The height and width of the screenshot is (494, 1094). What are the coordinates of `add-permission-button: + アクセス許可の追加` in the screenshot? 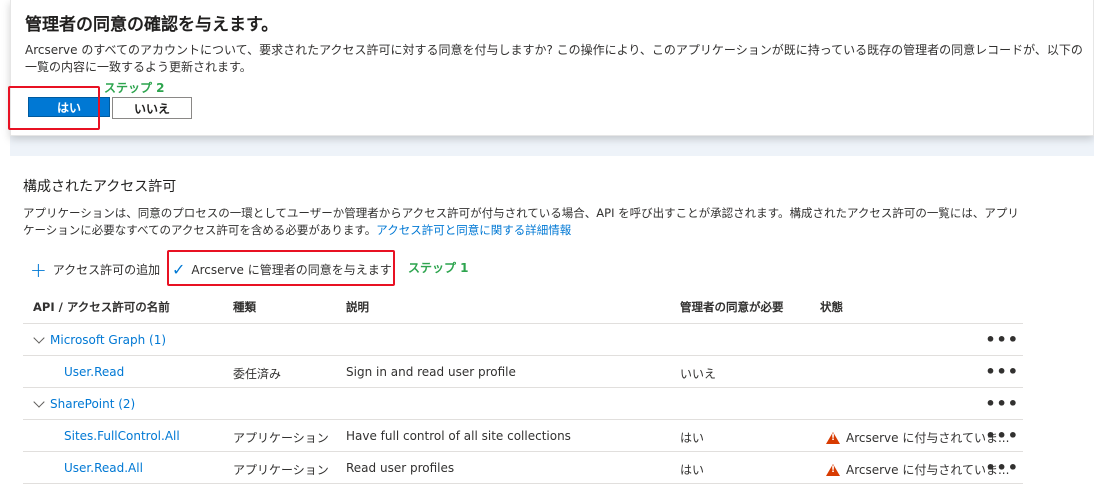 It's located at (95, 269).